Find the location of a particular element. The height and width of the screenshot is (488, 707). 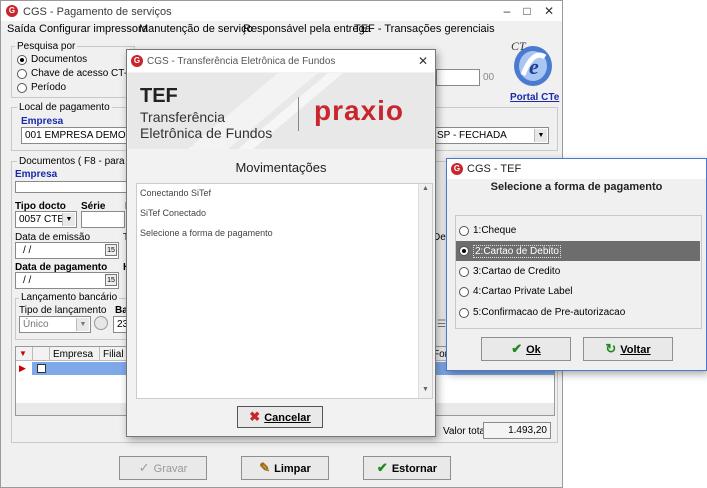

portal-cte-link: Portal CTe is located at coordinates (534, 97).